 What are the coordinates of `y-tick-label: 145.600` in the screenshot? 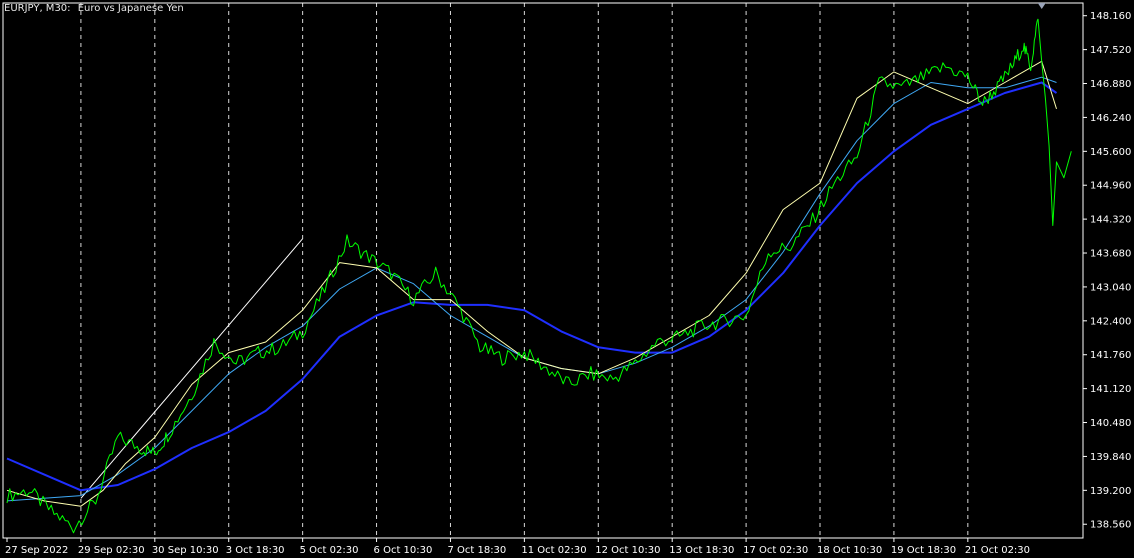 It's located at (1110, 152).